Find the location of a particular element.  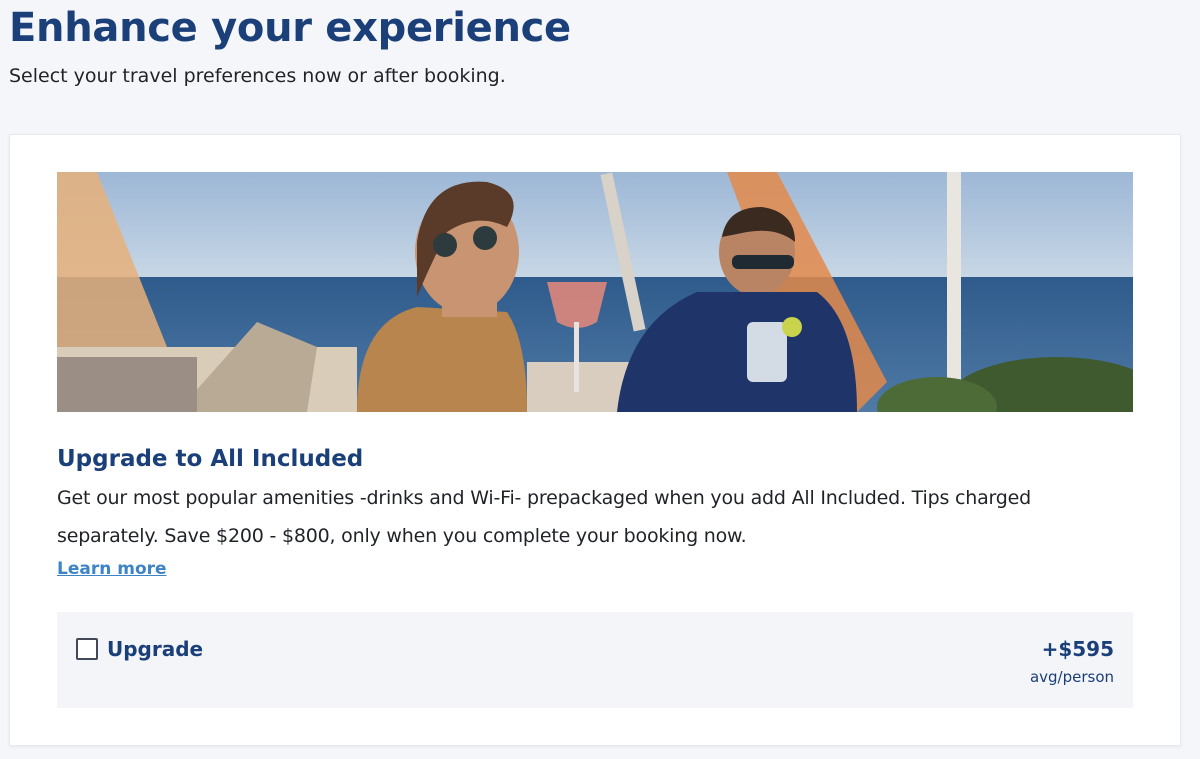

page-title: Enhance your experience is located at coordinates (290, 28).